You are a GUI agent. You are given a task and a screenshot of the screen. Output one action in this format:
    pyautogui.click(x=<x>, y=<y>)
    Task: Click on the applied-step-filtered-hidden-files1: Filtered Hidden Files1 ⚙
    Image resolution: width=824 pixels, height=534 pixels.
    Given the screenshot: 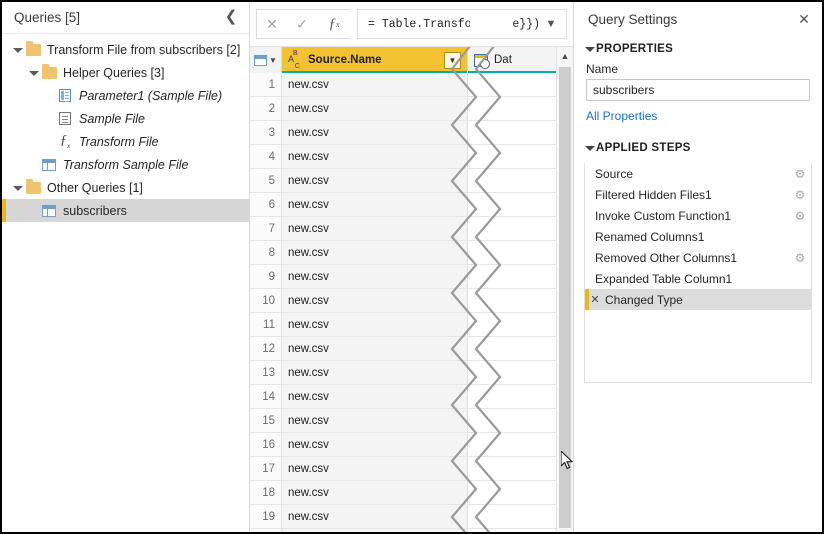 What is the action you would take?
    pyautogui.click(x=698, y=194)
    